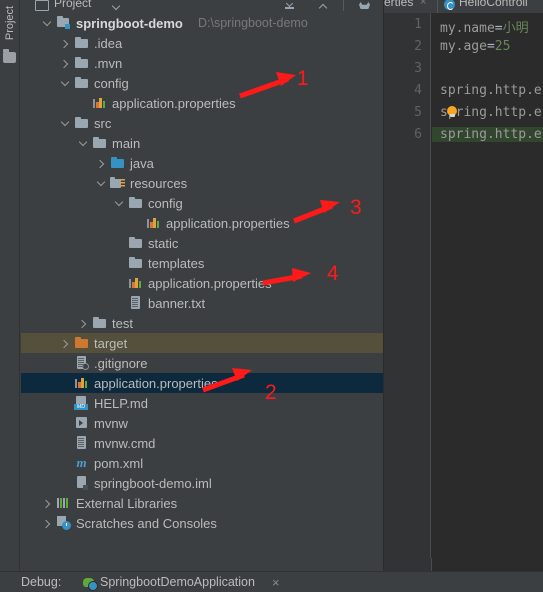 The image size is (543, 592). Describe the element at coordinates (467, 28) in the screenshot. I see `code-key: my.name` at that location.